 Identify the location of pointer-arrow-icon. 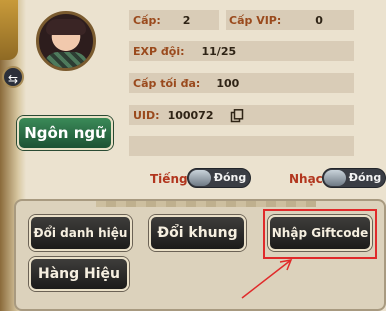
(267, 279).